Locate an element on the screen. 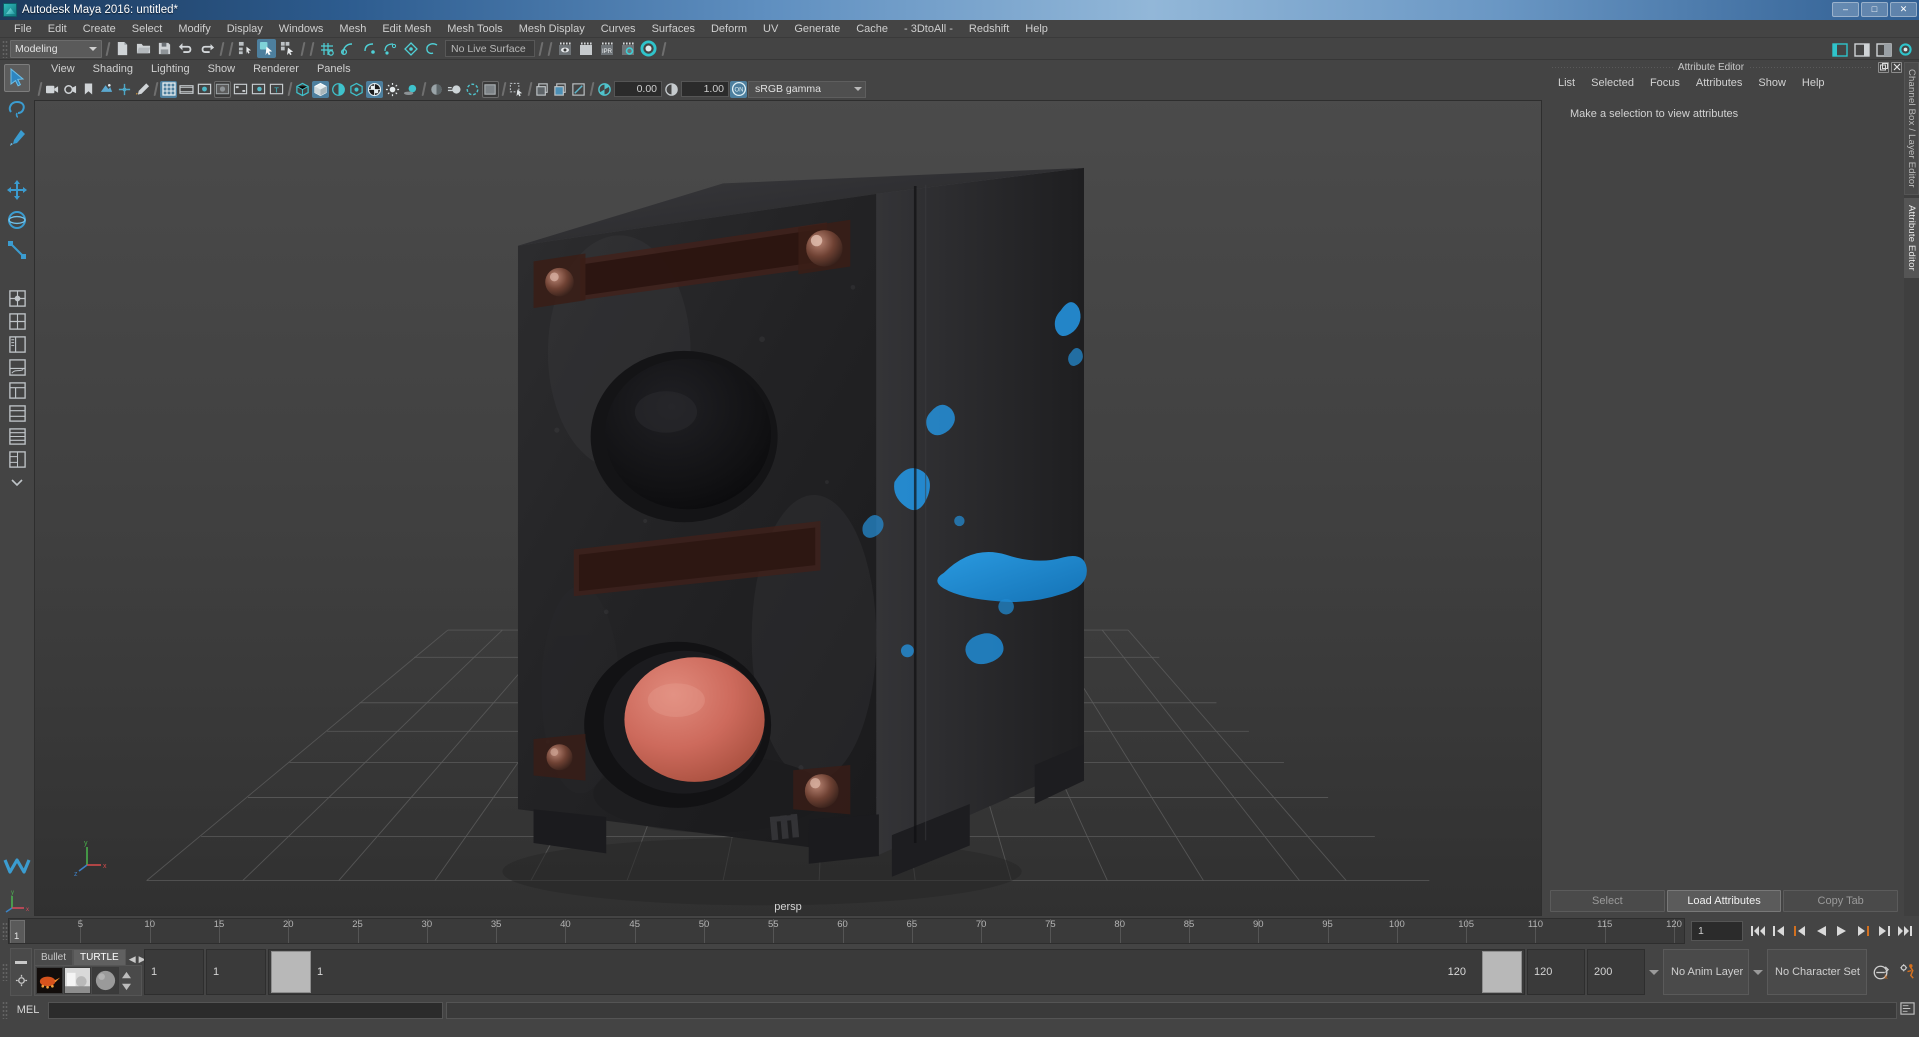 This screenshot has height=1037, width=1919. film-gate-icon is located at coordinates (186, 89).